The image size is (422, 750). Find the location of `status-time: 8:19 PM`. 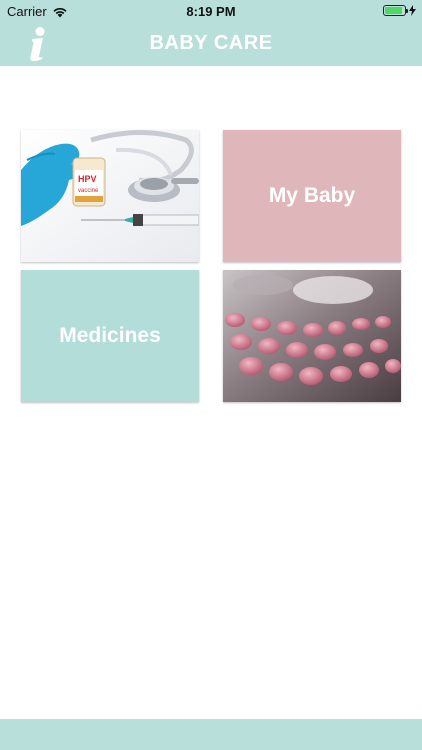

status-time: 8:19 PM is located at coordinates (211, 11).